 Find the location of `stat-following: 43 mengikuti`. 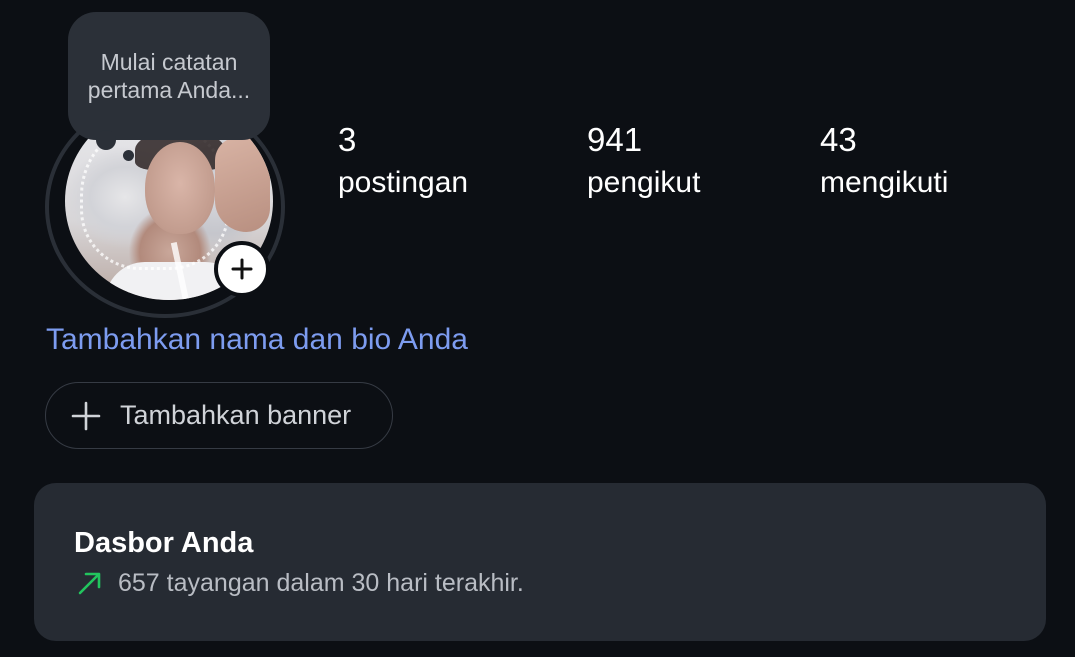

stat-following: 43 mengikuti is located at coordinates (884, 161).